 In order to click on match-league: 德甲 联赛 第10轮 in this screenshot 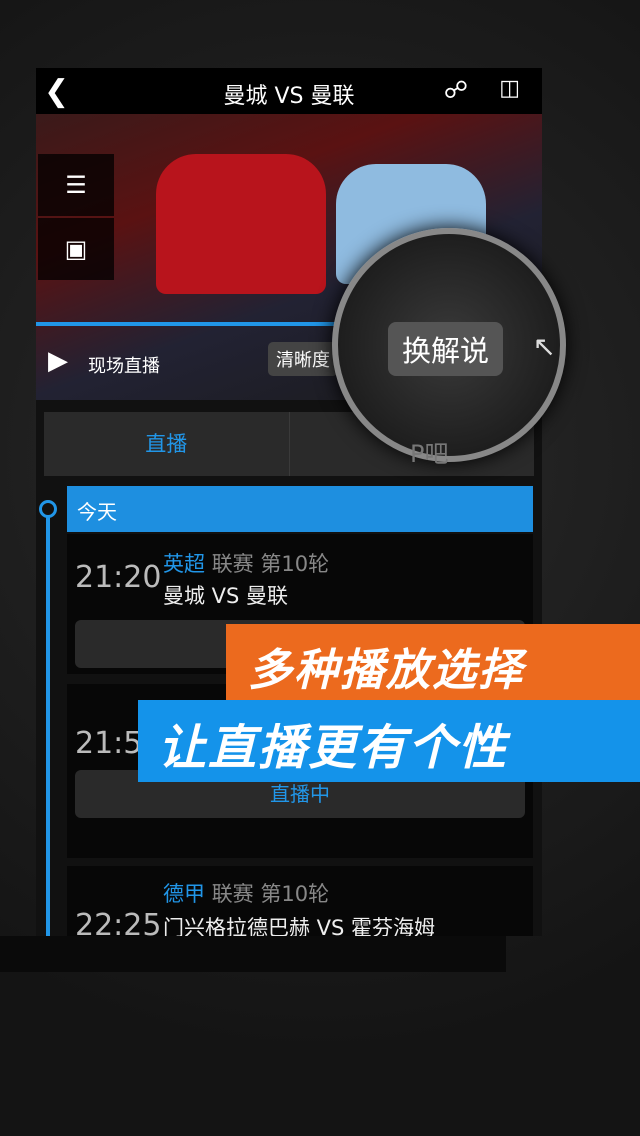, I will do `click(246, 893)`.